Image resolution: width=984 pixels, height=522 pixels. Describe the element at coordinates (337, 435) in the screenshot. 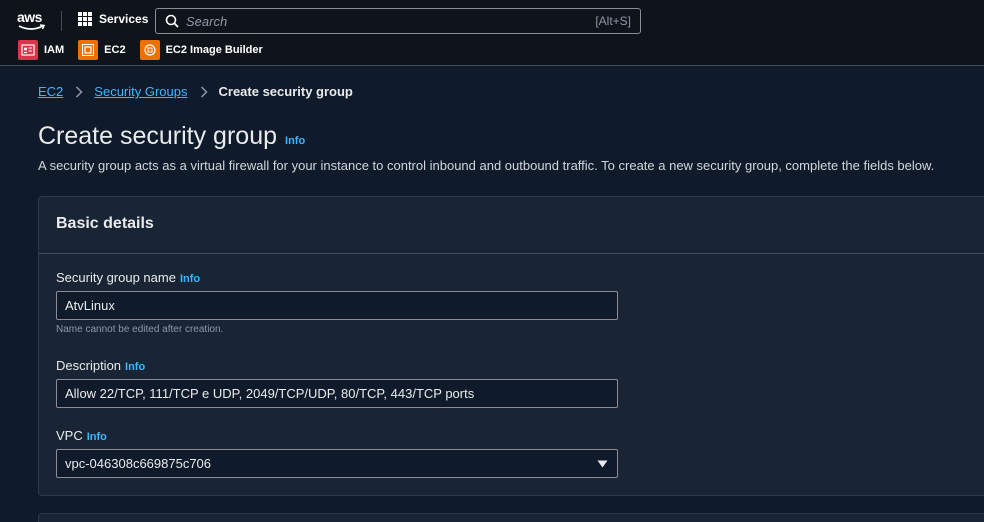

I see `vpc-label-row: VPC Info` at that location.